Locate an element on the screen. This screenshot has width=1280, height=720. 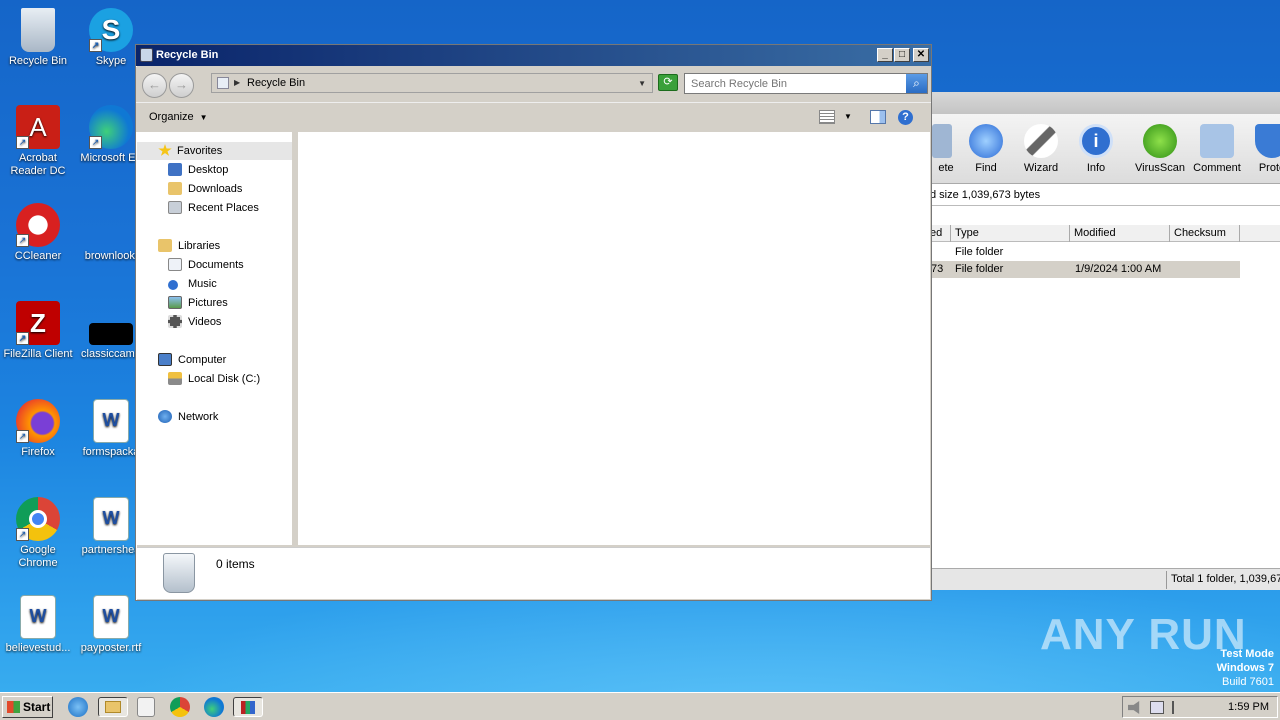
shield-icon is located at coordinates (1267, 141).